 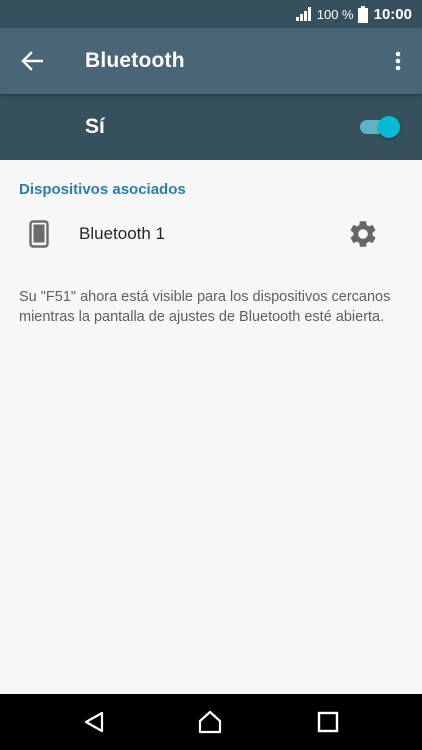 I want to click on gear-icon, so click(x=363, y=234).